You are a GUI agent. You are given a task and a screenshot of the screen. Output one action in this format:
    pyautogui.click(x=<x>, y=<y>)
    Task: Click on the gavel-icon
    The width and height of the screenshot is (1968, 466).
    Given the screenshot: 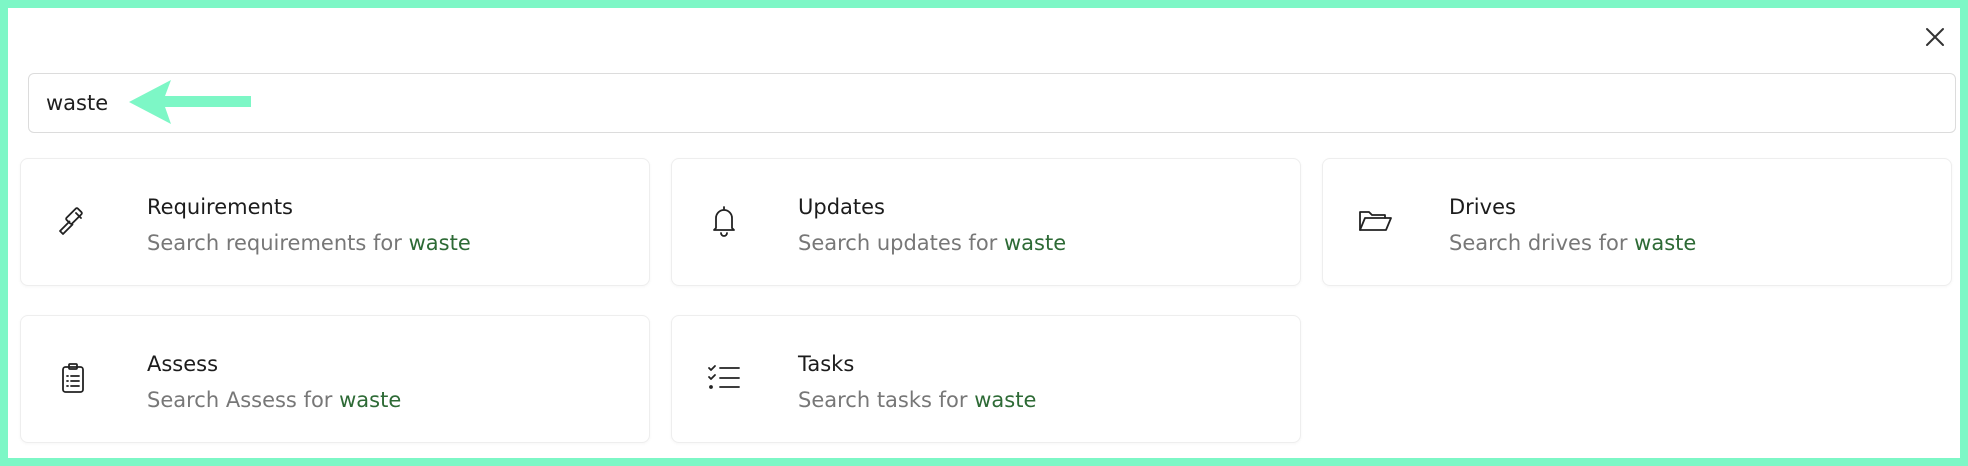 What is the action you would take?
    pyautogui.click(x=73, y=221)
    